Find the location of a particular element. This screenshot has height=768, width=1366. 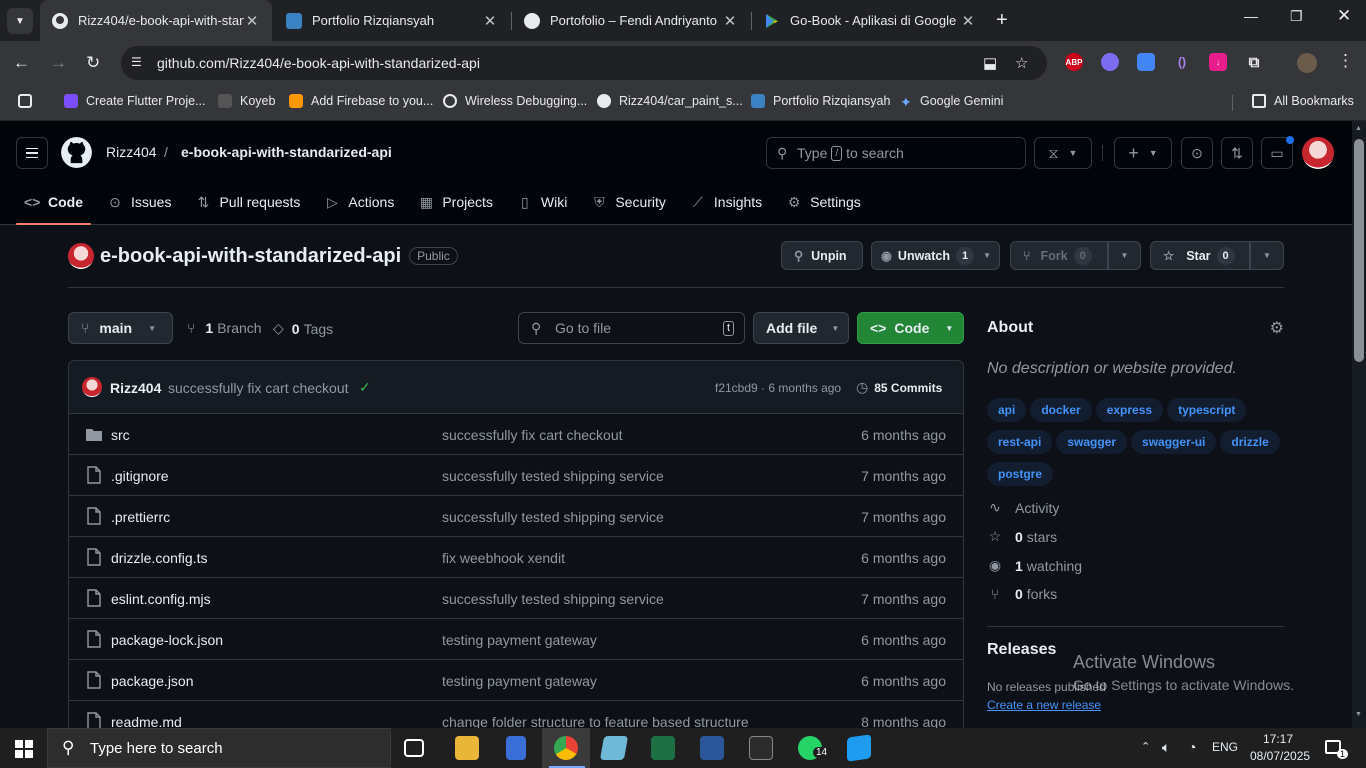

new-tab-button: + is located at coordinates (1002, 20).